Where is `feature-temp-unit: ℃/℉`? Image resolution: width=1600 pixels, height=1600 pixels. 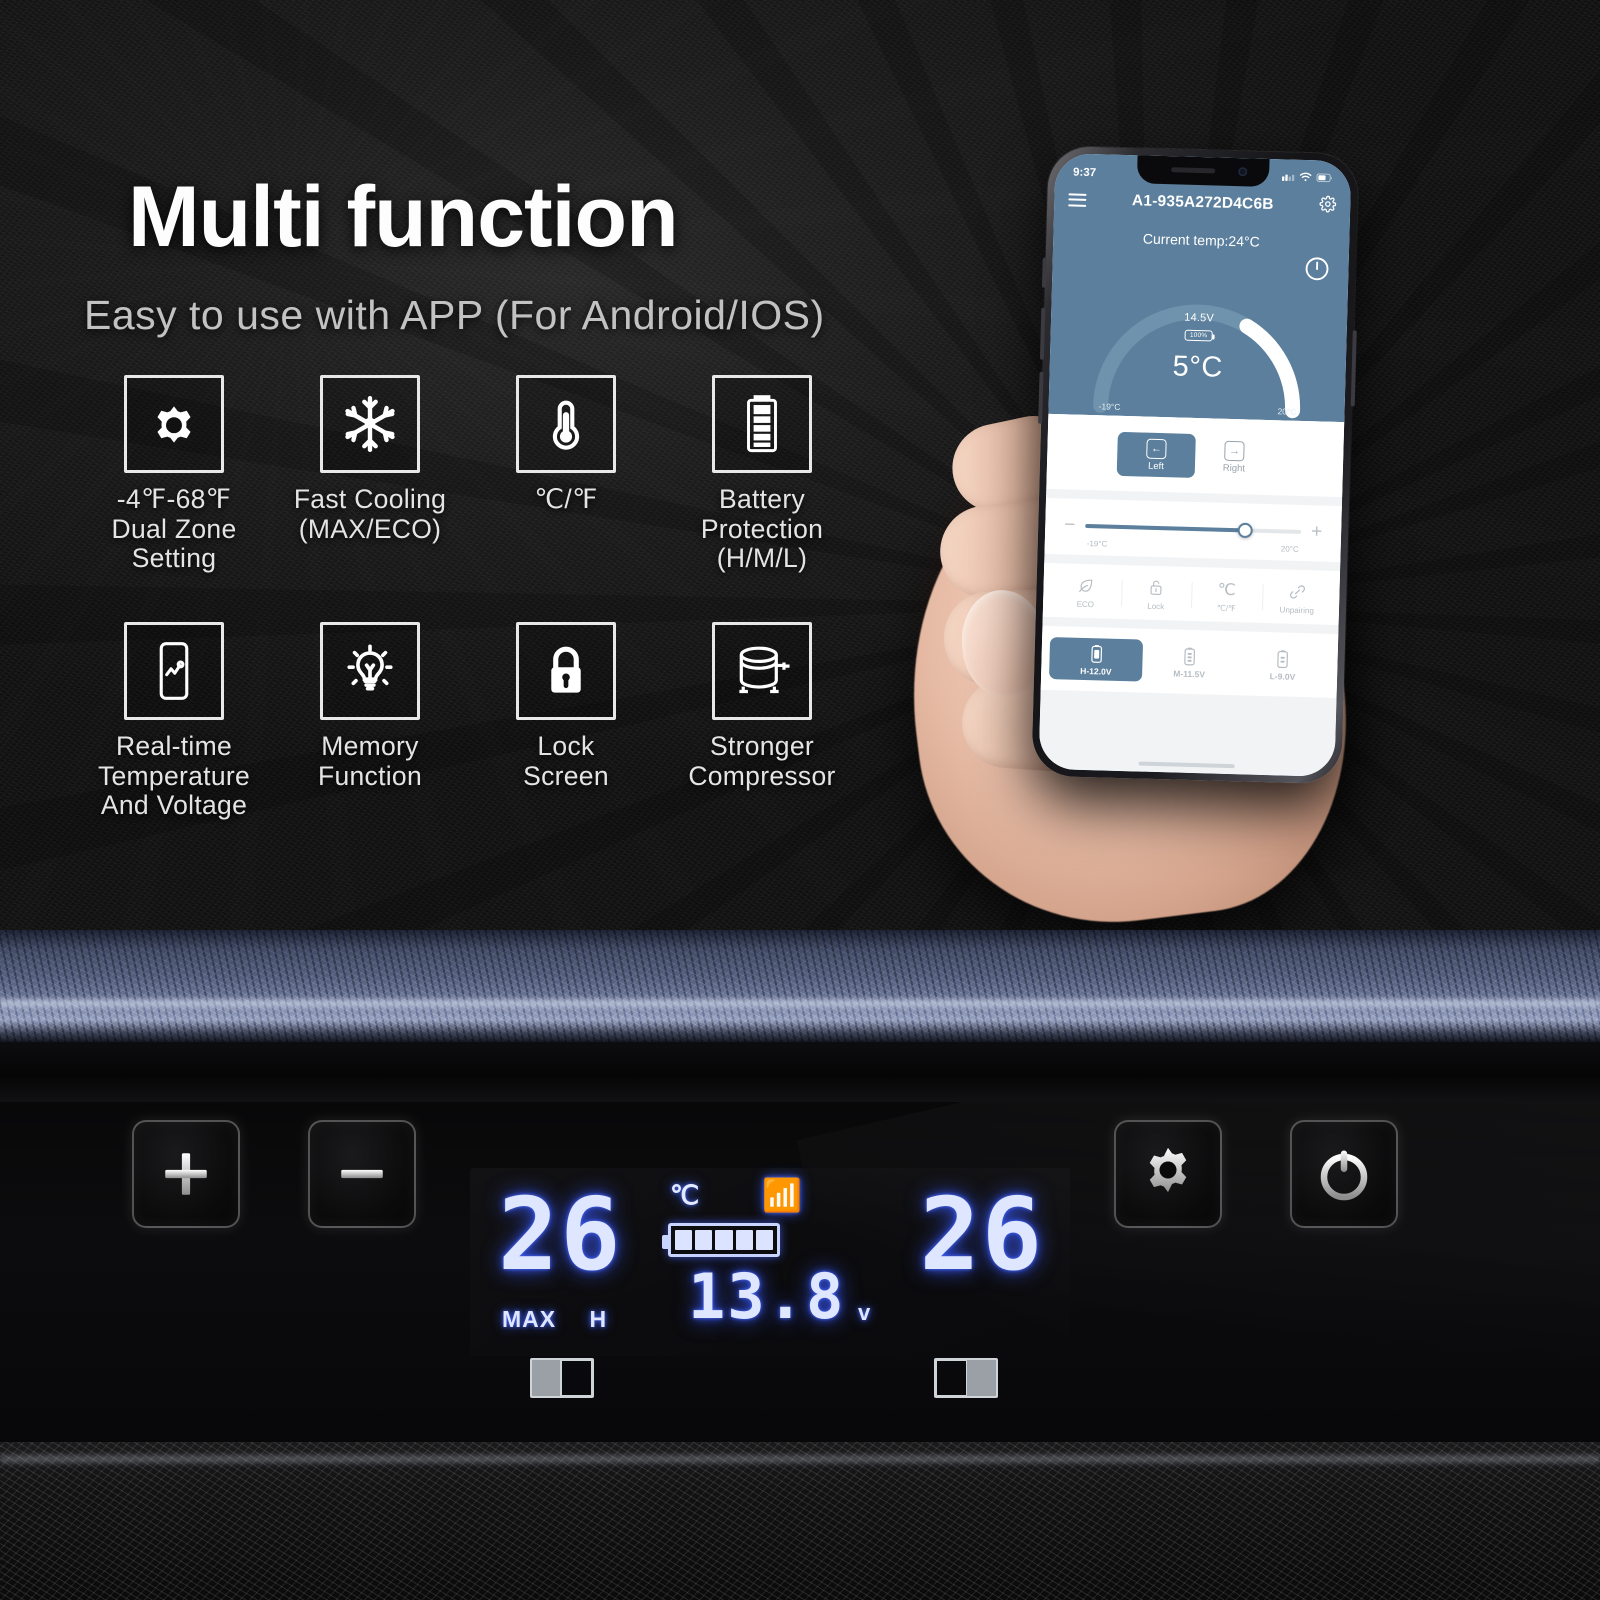 feature-temp-unit: ℃/℉ is located at coordinates (566, 474).